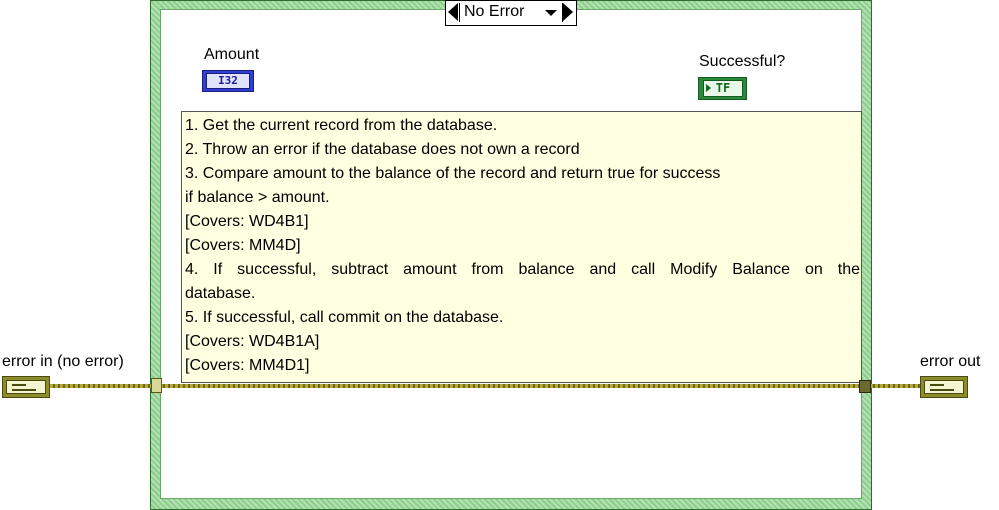 This screenshot has width=999, height=510. What do you see at coordinates (459, 12) in the screenshot?
I see `selector-divider` at bounding box center [459, 12].